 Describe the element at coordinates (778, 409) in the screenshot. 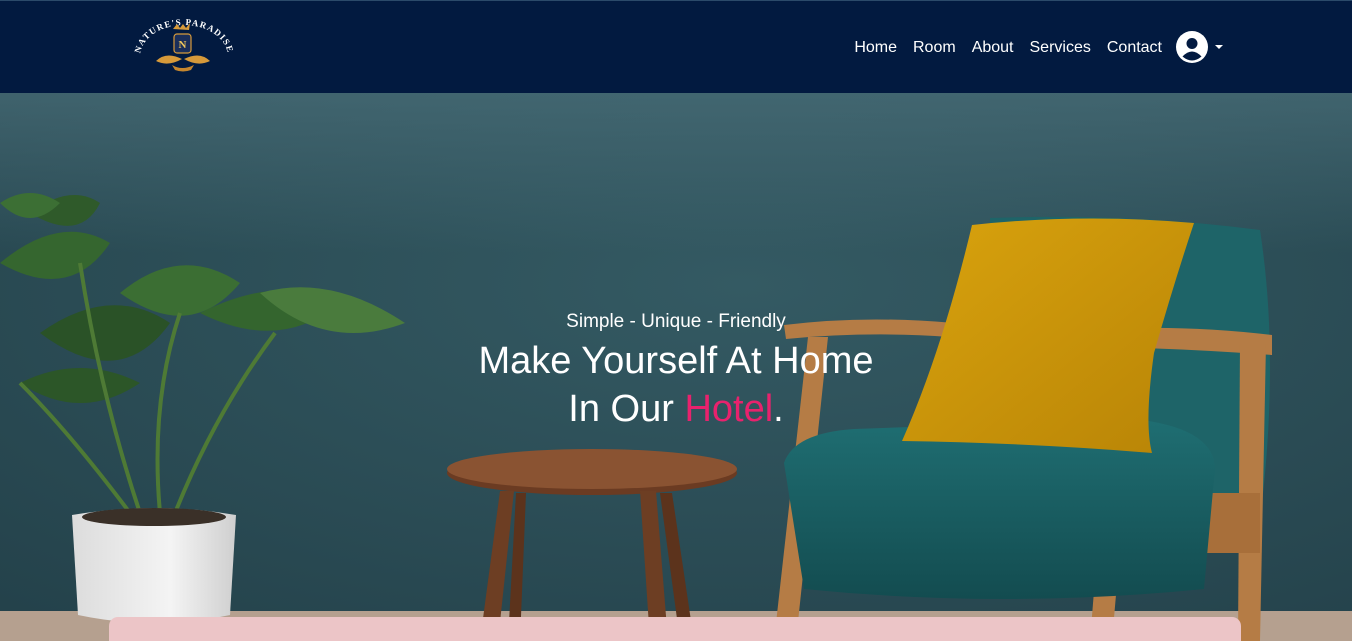

I see `hero-headline-suffix: .` at that location.